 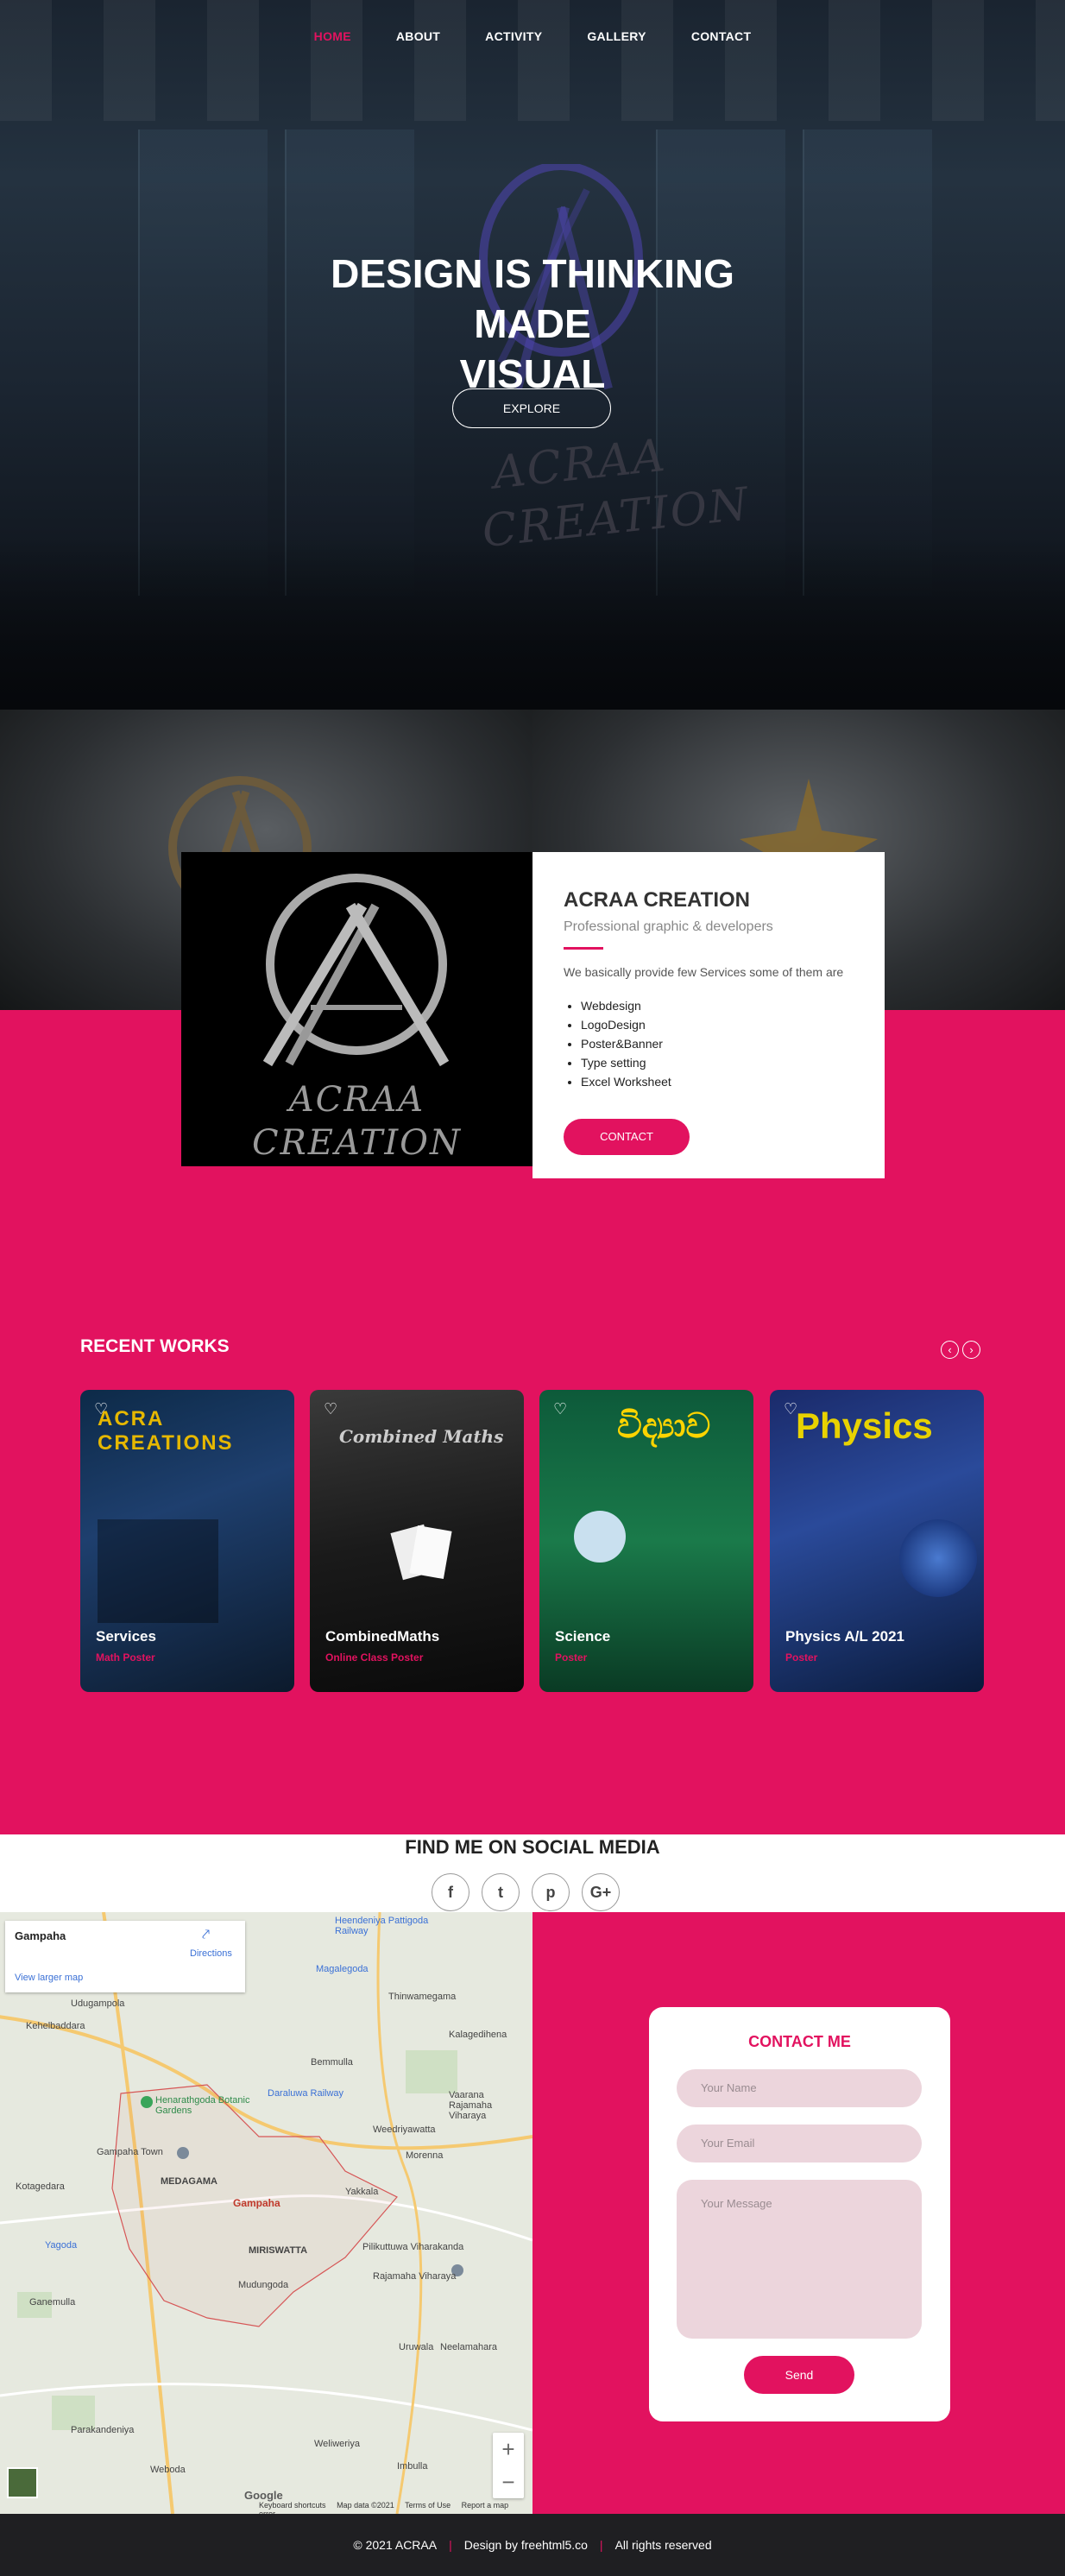 What do you see at coordinates (158, 1571) in the screenshot?
I see `poster-panel` at bounding box center [158, 1571].